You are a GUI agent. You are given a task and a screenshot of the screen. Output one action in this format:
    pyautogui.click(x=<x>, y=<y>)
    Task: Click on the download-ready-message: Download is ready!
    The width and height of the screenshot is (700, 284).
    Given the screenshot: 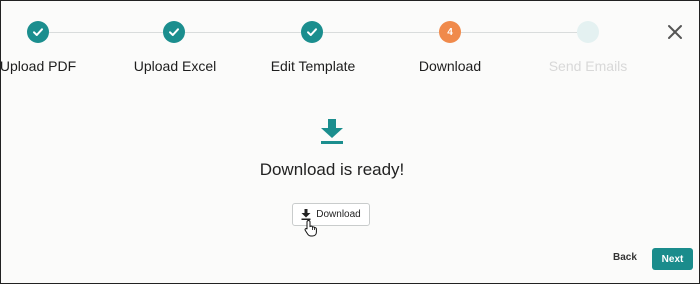 What is the action you would take?
    pyautogui.click(x=332, y=169)
    